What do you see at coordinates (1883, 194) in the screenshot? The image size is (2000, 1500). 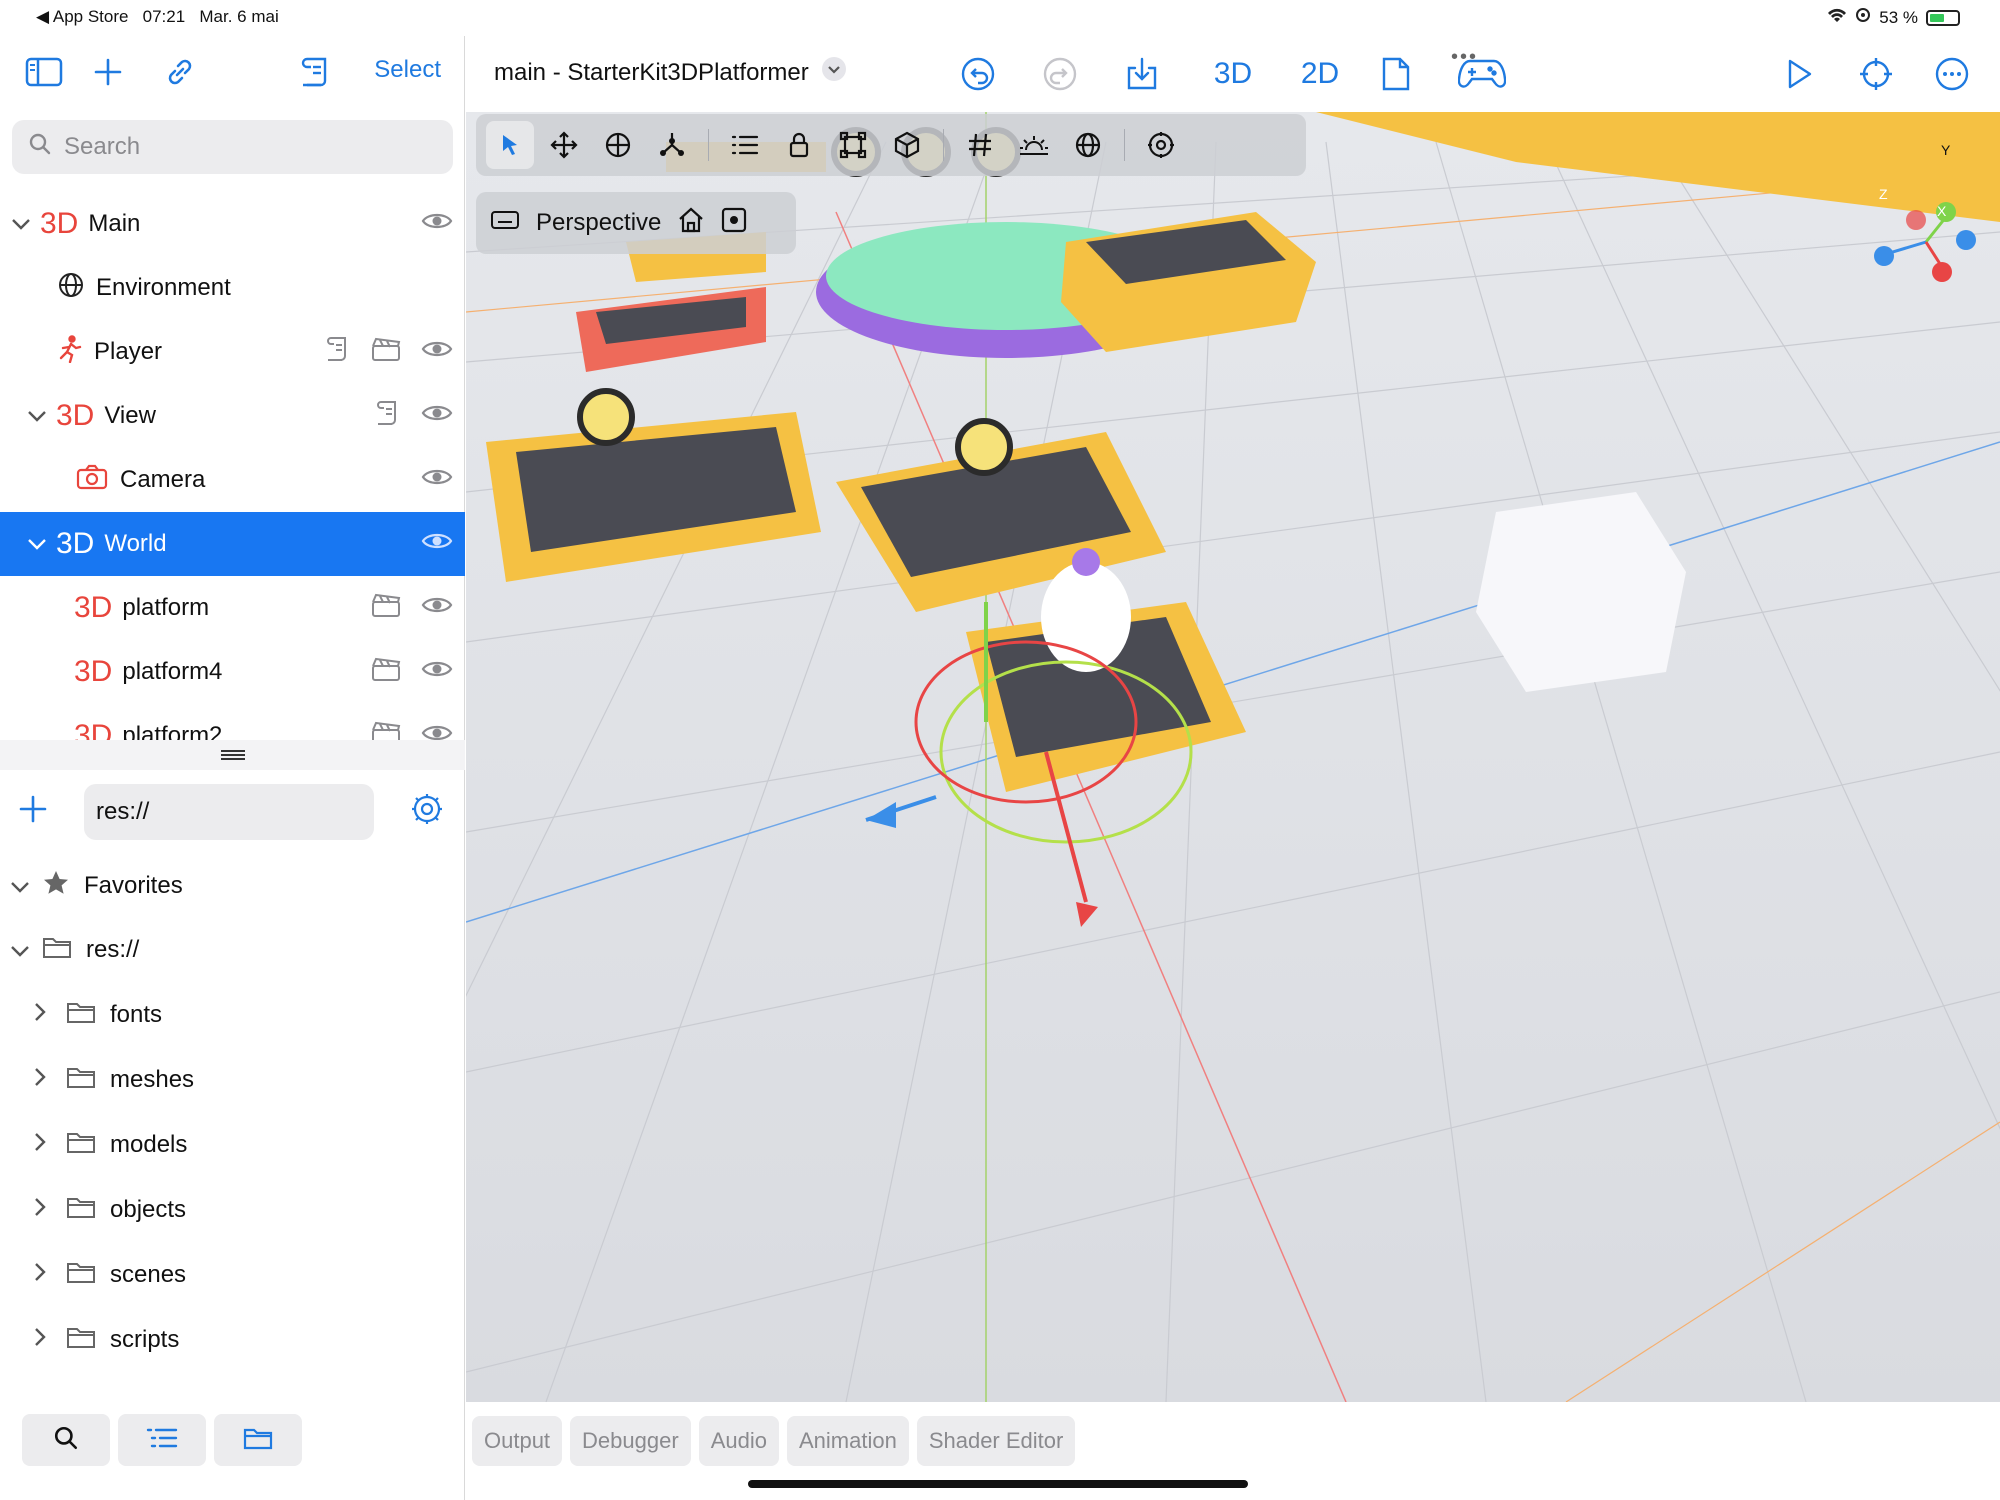 I see `gizmo-axis-z: Z` at bounding box center [1883, 194].